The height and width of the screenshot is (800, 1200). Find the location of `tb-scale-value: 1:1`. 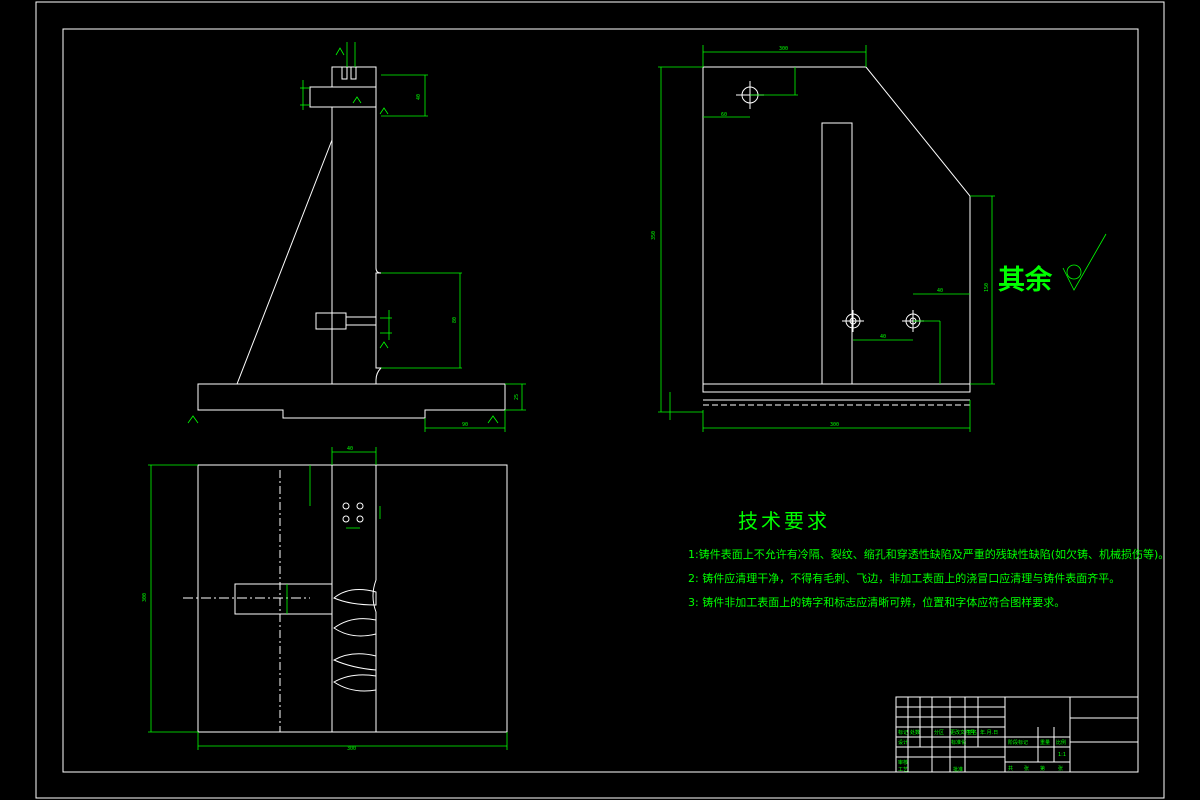

tb-scale-value: 1:1 is located at coordinates (1062, 755).